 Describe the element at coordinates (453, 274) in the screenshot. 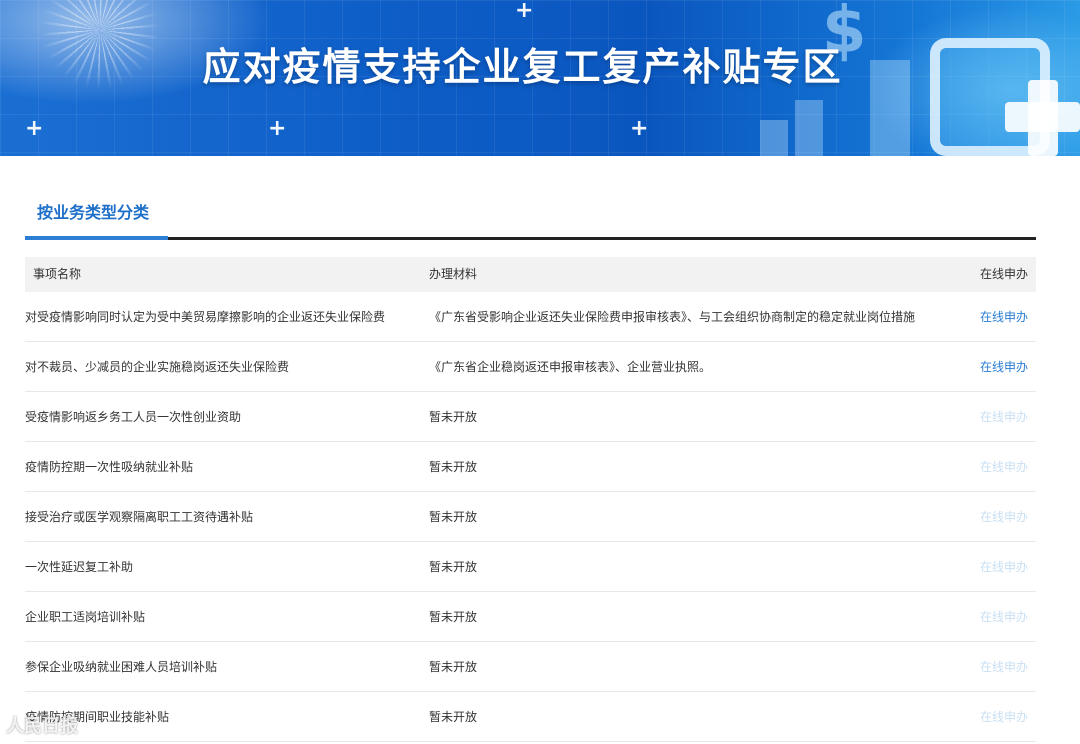

I see `header-materials: 办理材料` at that location.